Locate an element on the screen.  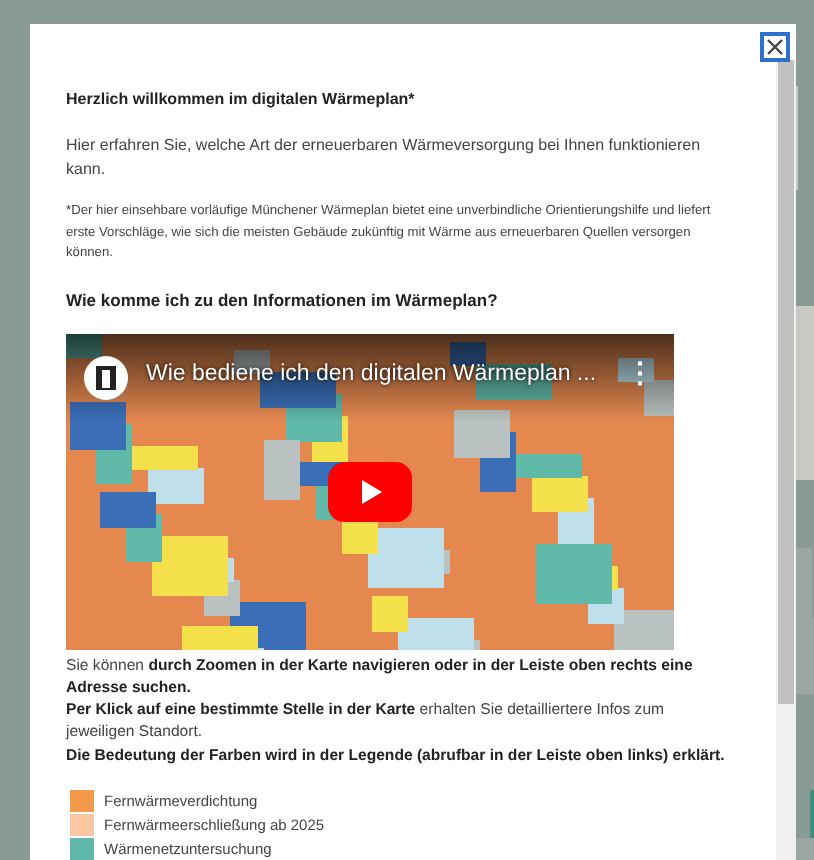
video-menu-button: ⋮ is located at coordinates (640, 371).